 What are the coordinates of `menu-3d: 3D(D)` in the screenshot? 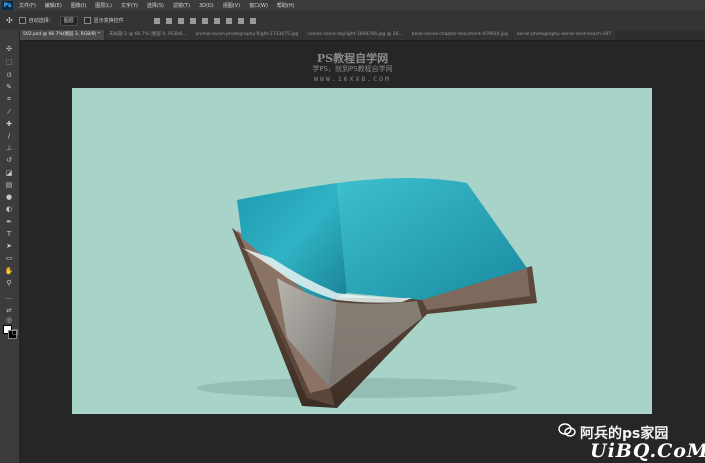 It's located at (206, 6).